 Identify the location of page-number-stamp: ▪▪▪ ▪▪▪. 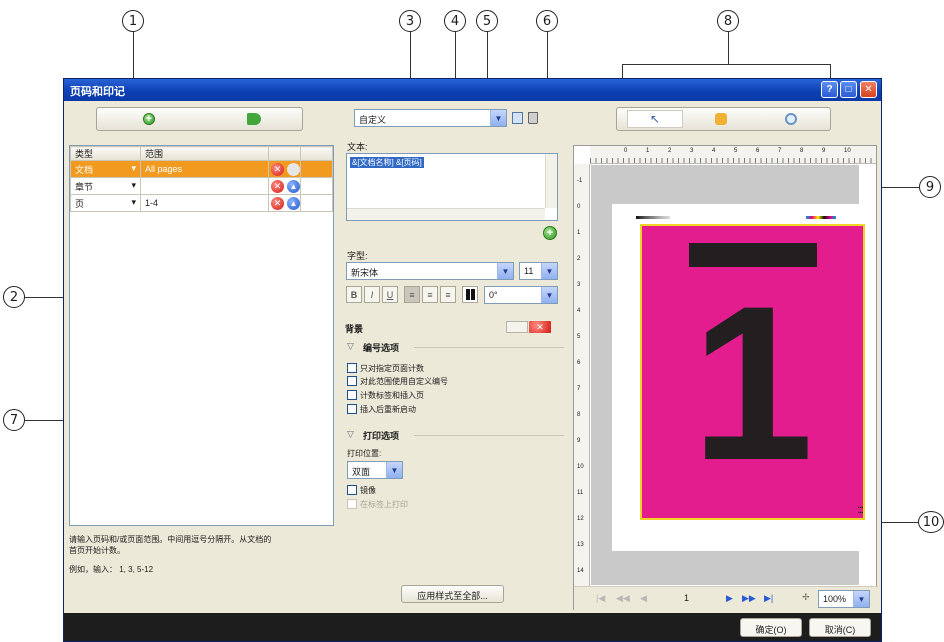
(861, 510).